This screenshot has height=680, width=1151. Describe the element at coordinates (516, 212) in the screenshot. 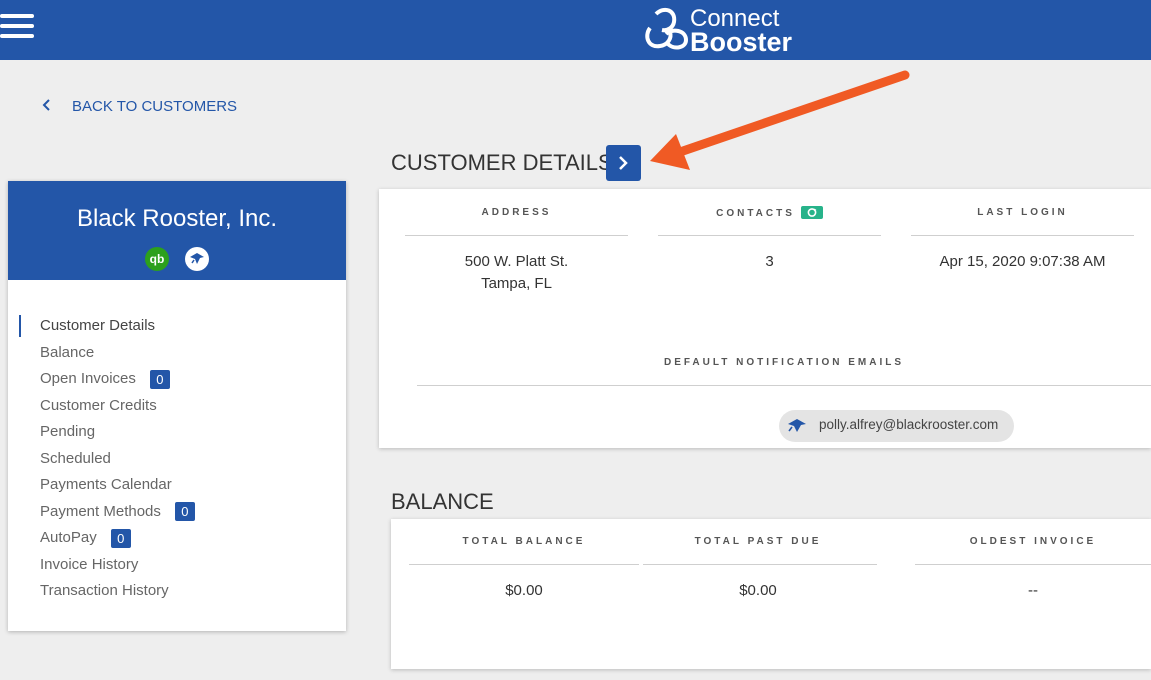

I see `address-heading: ADDRESS` at that location.